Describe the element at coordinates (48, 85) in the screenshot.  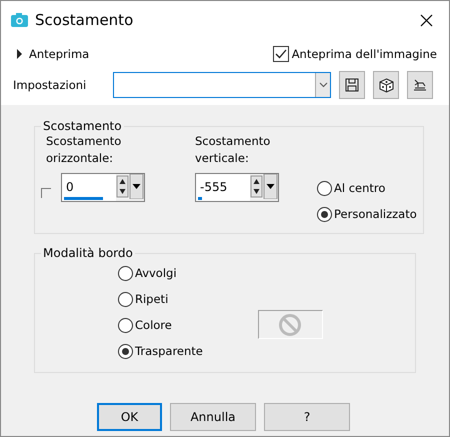
I see `settings-label: Impostazioni` at that location.